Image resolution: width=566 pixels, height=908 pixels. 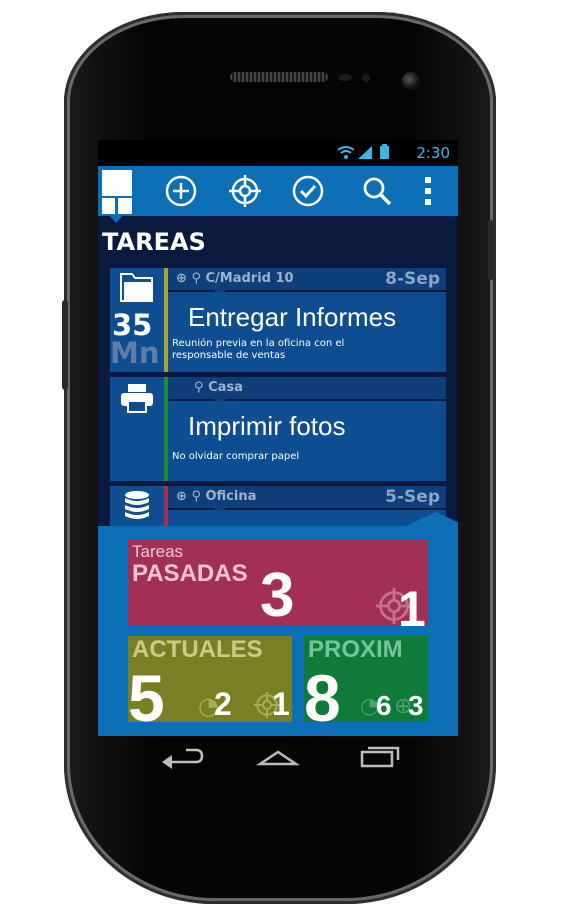 What do you see at coordinates (267, 426) in the screenshot?
I see `task-name: Imprimir fotos` at bounding box center [267, 426].